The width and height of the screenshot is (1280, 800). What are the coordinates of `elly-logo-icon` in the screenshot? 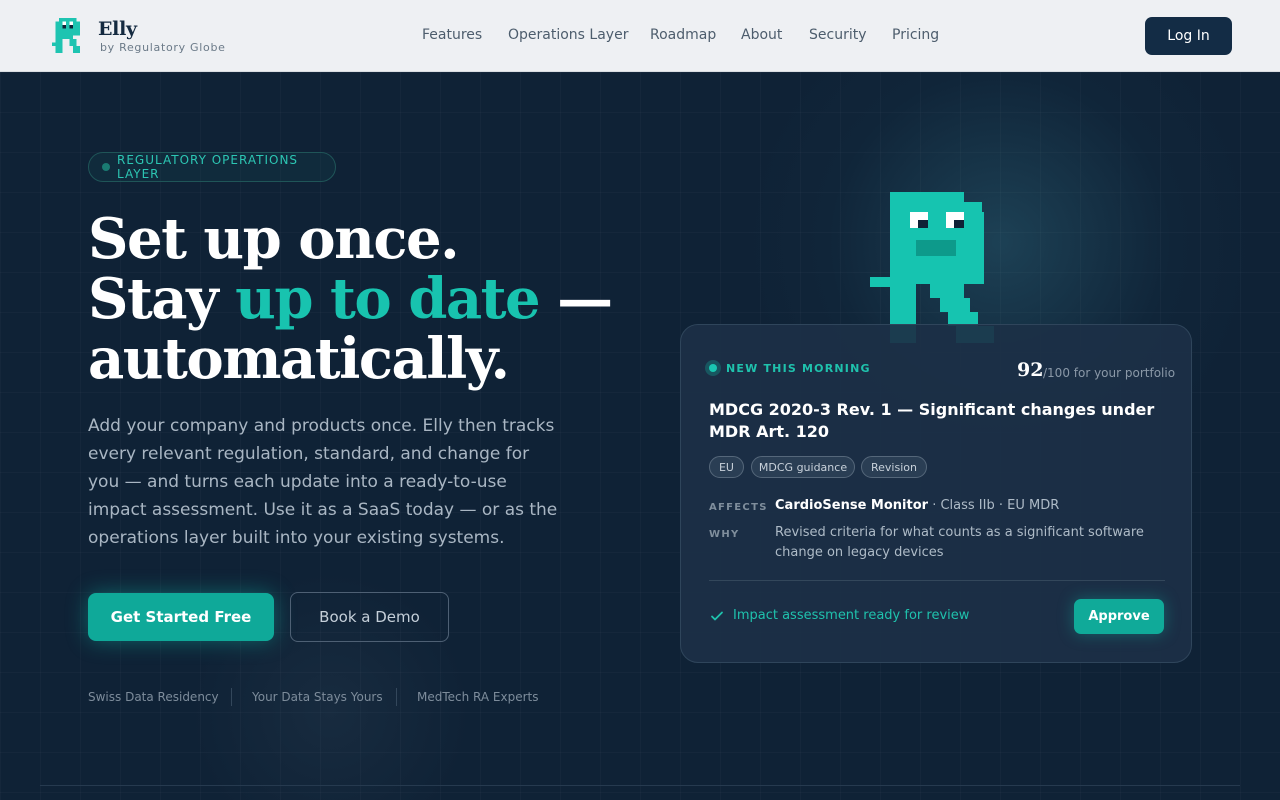 It's located at (66, 35).